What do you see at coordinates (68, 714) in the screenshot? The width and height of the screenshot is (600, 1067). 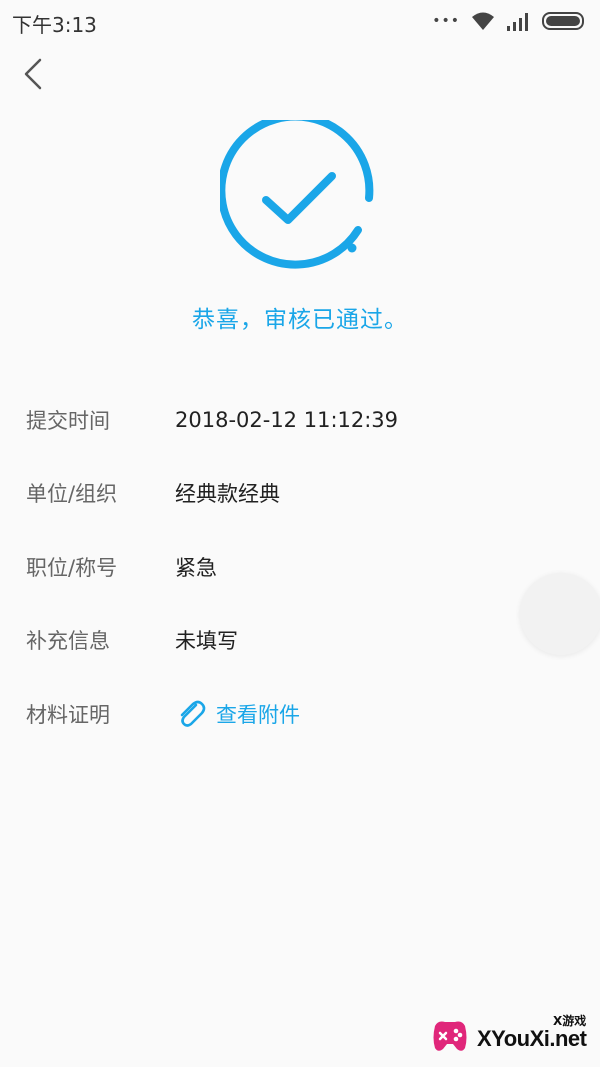 I see `info-label: 材料证明` at bounding box center [68, 714].